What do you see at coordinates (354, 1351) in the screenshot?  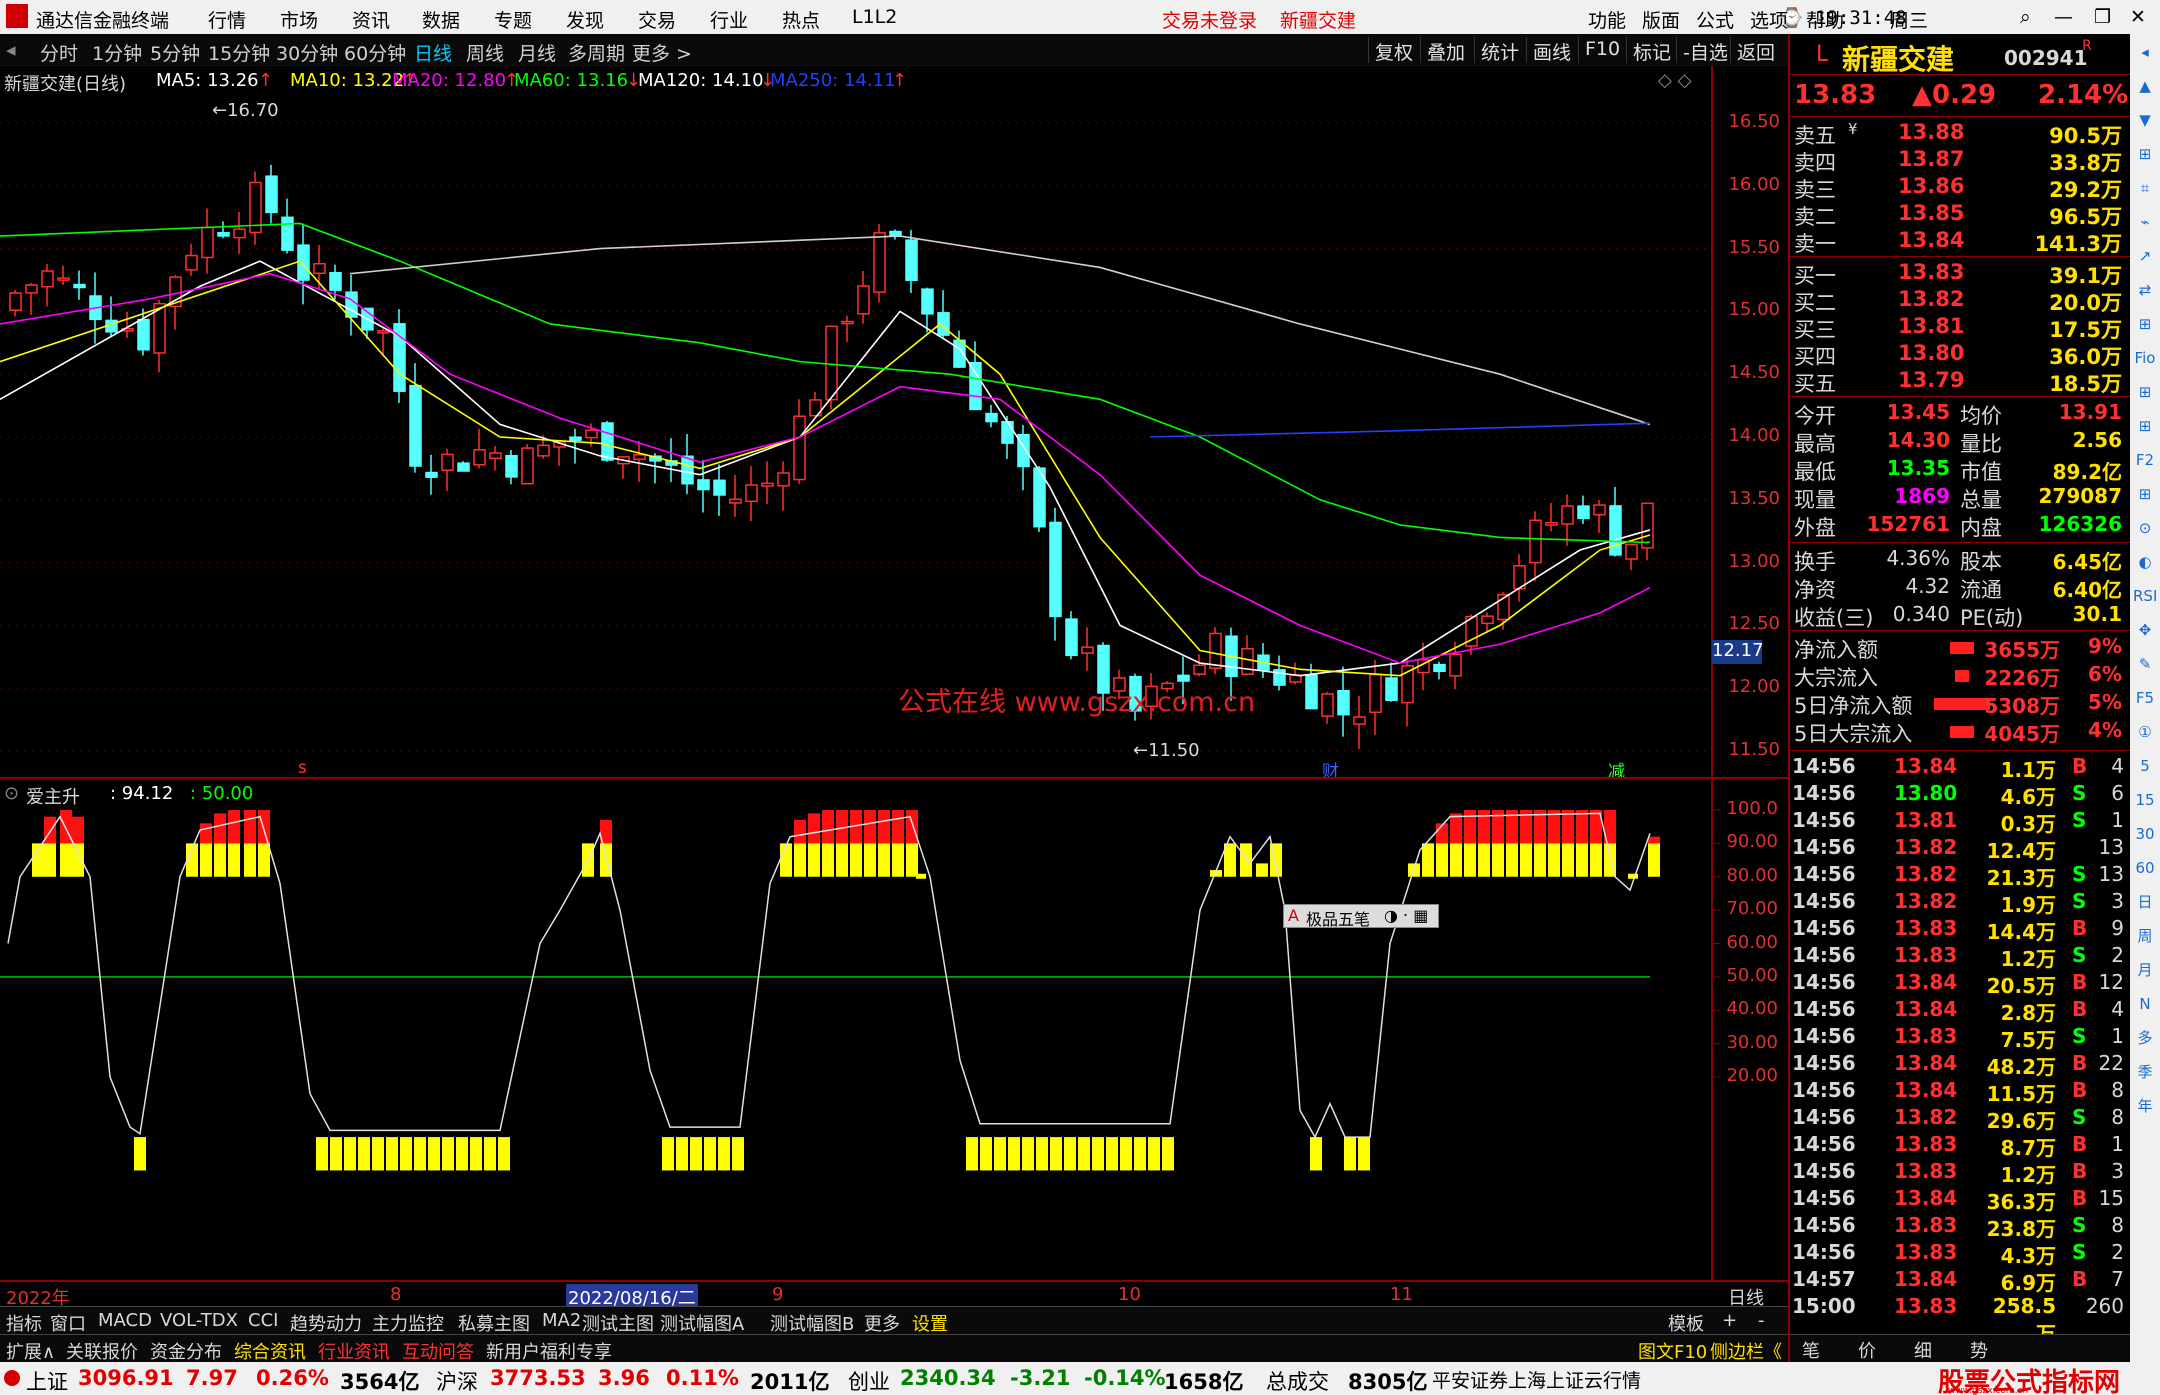 I see `info-tab-4: 行业资讯` at bounding box center [354, 1351].